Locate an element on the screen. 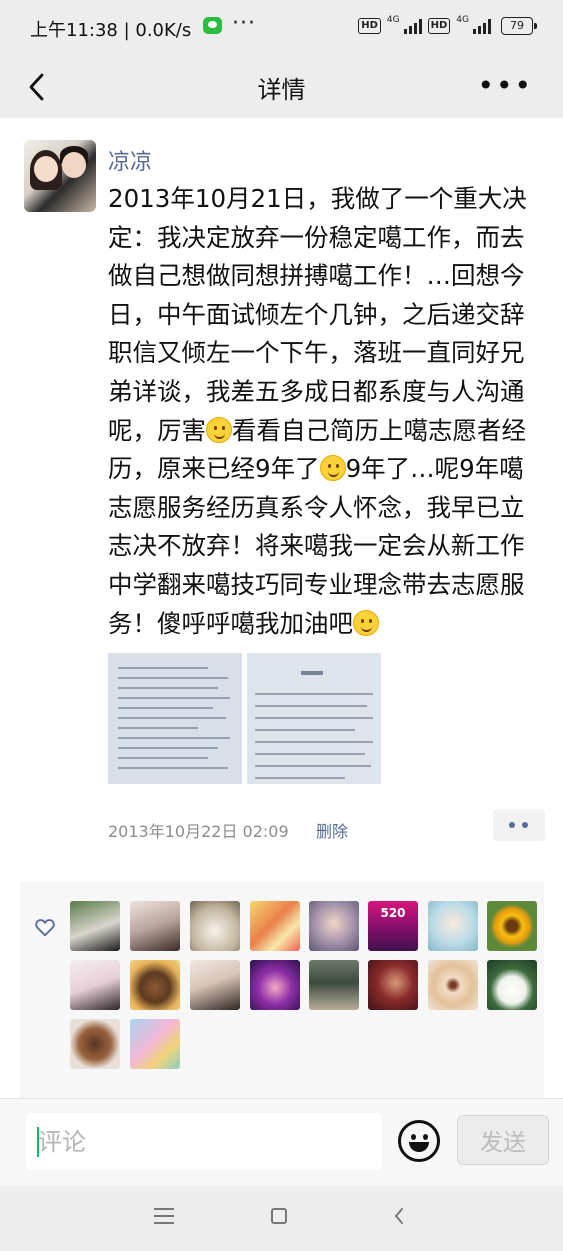  liker-avatar: 520 is located at coordinates (393, 926).